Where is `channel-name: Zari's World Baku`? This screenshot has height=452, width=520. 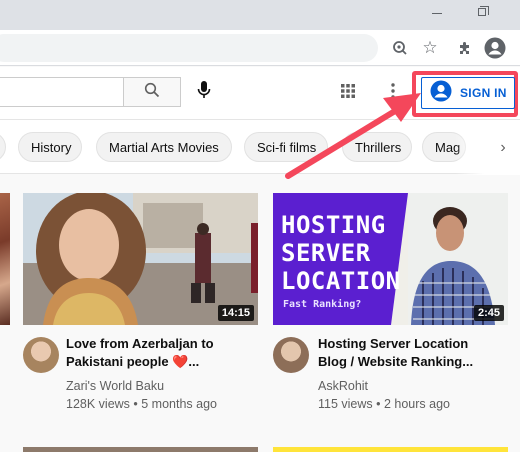 channel-name: Zari's World Baku is located at coordinates (115, 386).